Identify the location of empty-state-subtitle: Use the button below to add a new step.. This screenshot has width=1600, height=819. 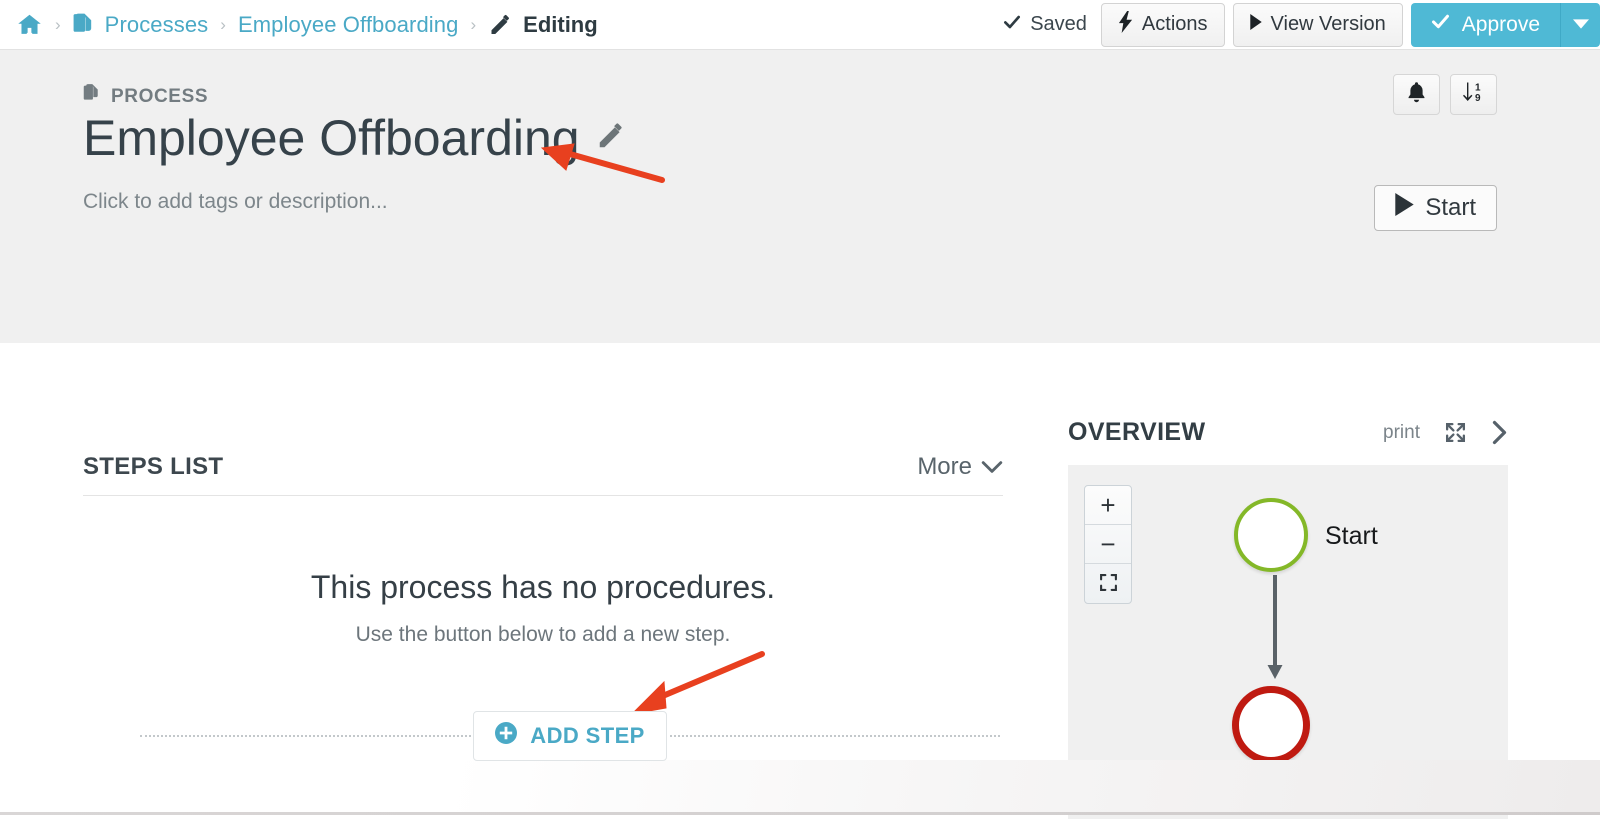
(543, 634).